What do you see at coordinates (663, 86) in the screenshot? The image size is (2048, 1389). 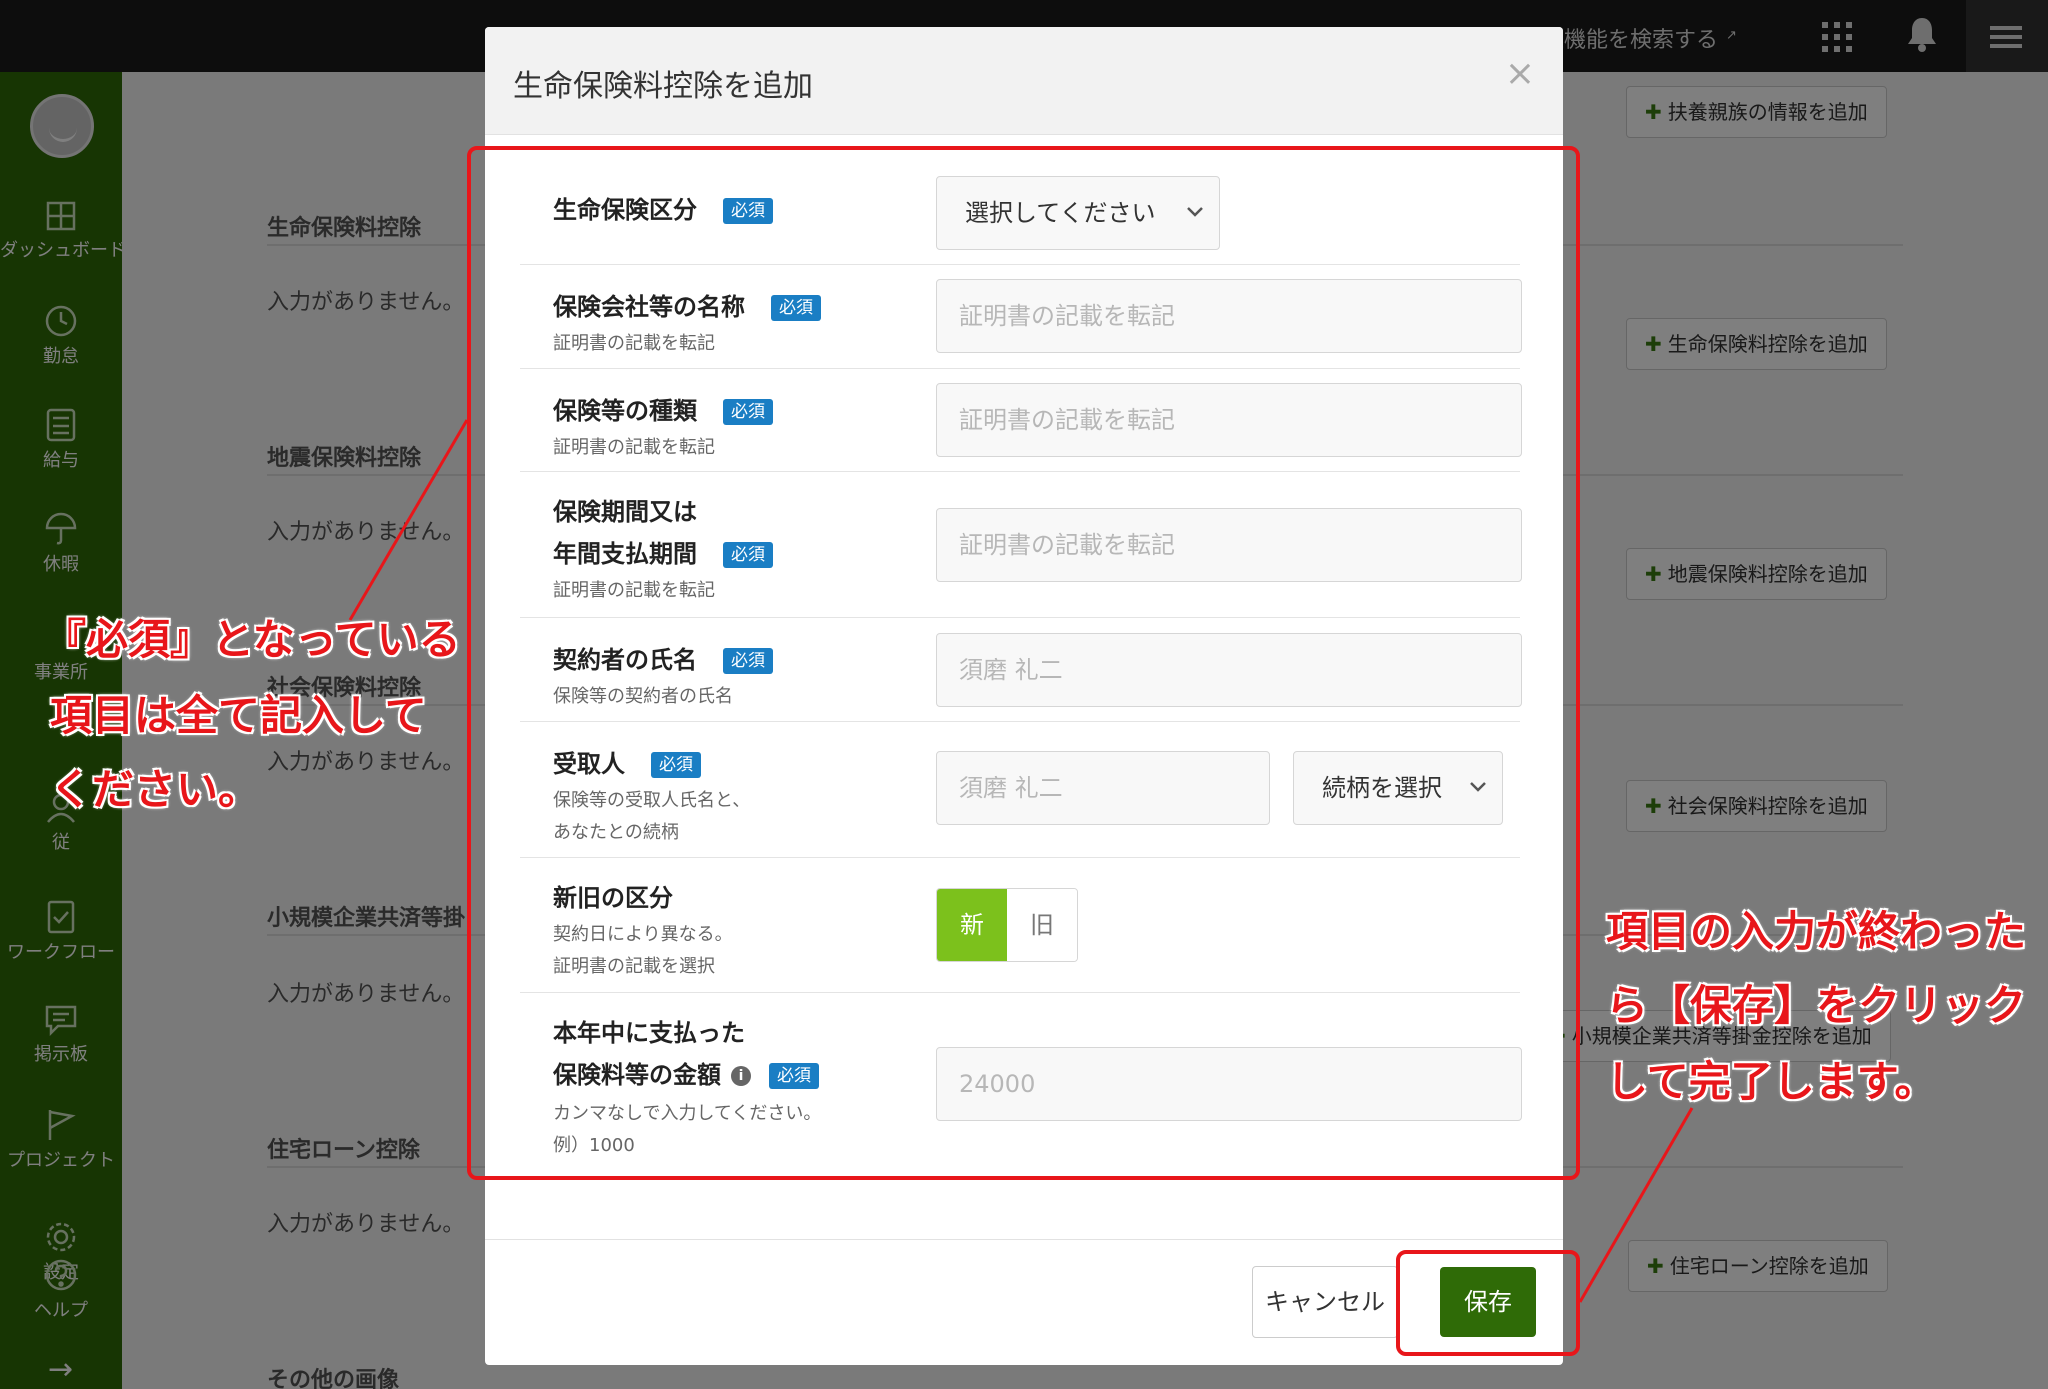 I see `modal-title: 生命保険料控除を追加` at bounding box center [663, 86].